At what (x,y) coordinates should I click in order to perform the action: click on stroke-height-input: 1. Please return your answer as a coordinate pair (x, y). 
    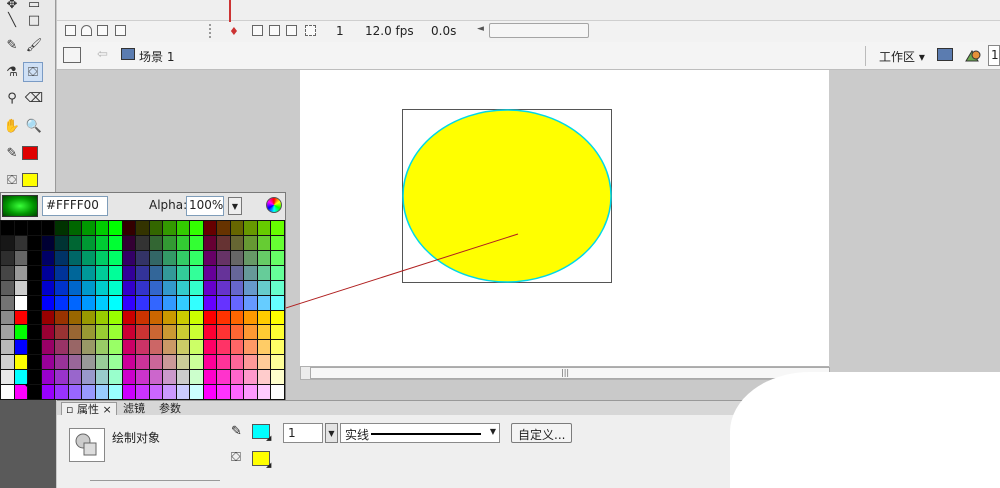
    Looking at the image, I should click on (303, 433).